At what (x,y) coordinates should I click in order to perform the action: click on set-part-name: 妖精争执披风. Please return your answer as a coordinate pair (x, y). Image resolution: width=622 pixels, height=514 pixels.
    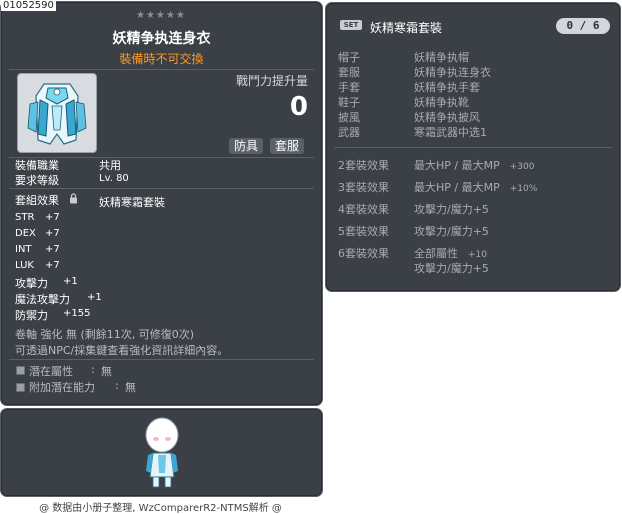
    Looking at the image, I should click on (447, 117).